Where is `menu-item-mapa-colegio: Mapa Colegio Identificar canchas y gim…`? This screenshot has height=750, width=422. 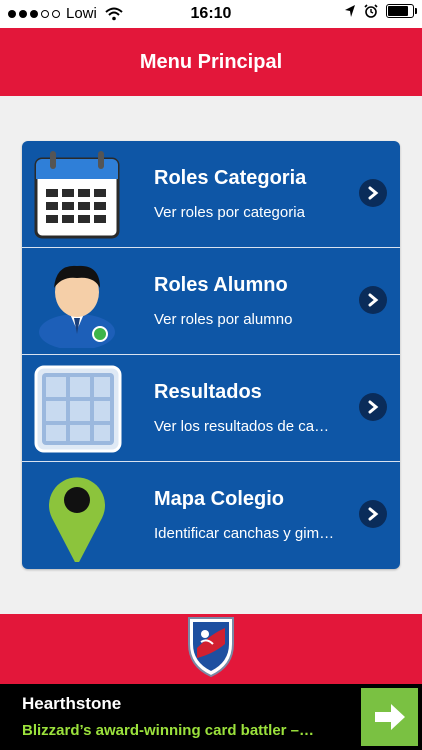 menu-item-mapa-colegio: Mapa Colegio Identificar canchas y gim… is located at coordinates (211, 515).